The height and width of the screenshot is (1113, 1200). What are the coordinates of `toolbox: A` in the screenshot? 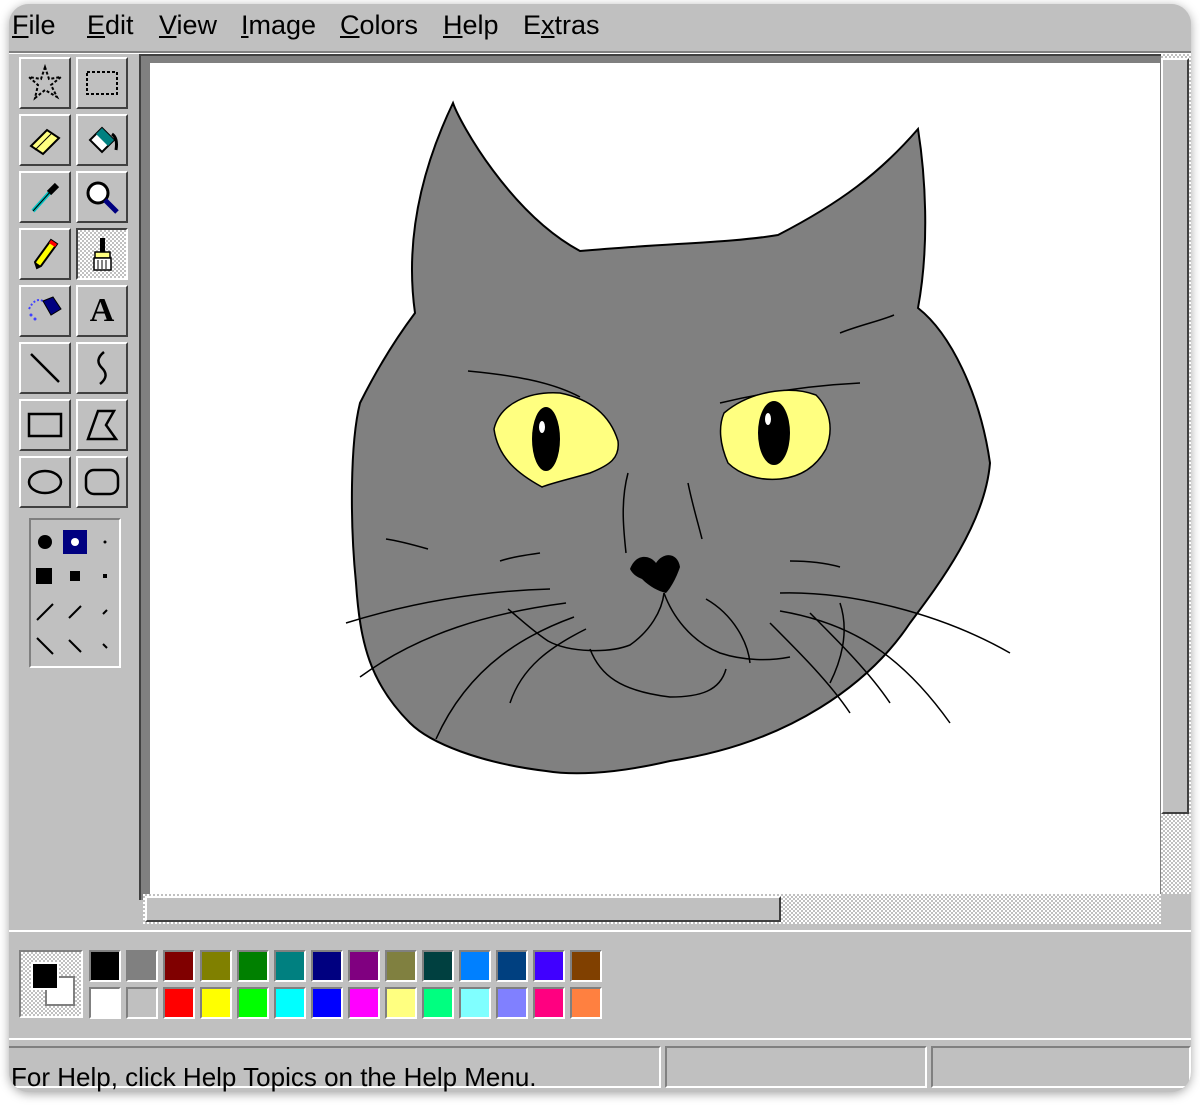 It's located at (74, 491).